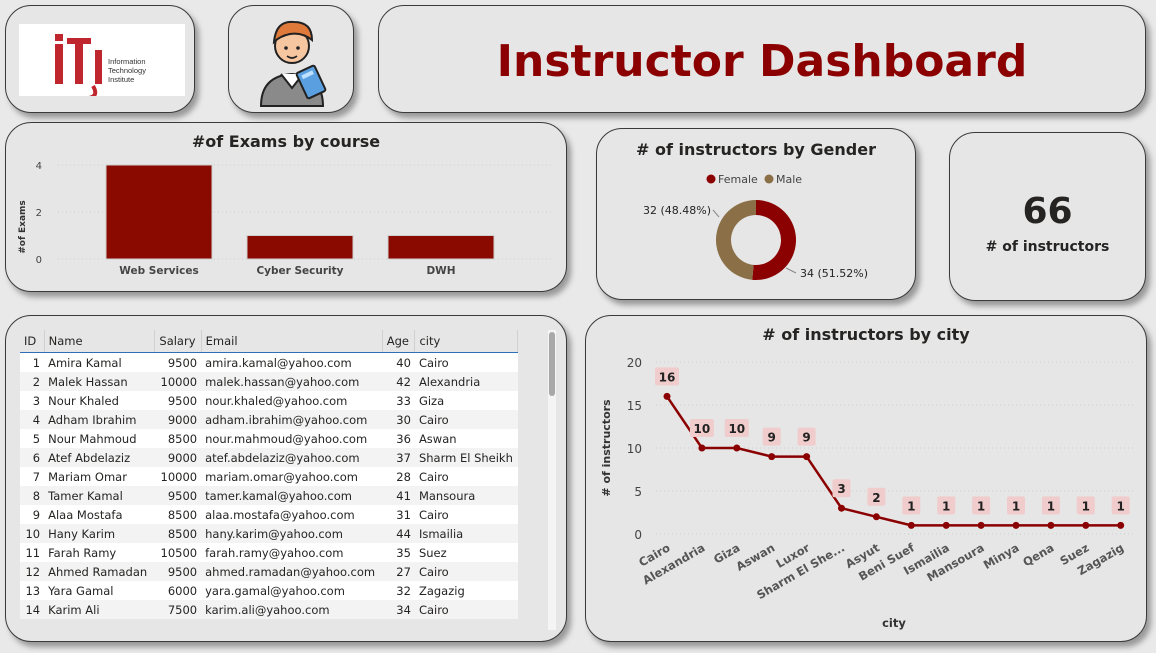  What do you see at coordinates (834, 273) in the screenshot?
I see `donut-data-label: 34 (51.52%)` at bounding box center [834, 273].